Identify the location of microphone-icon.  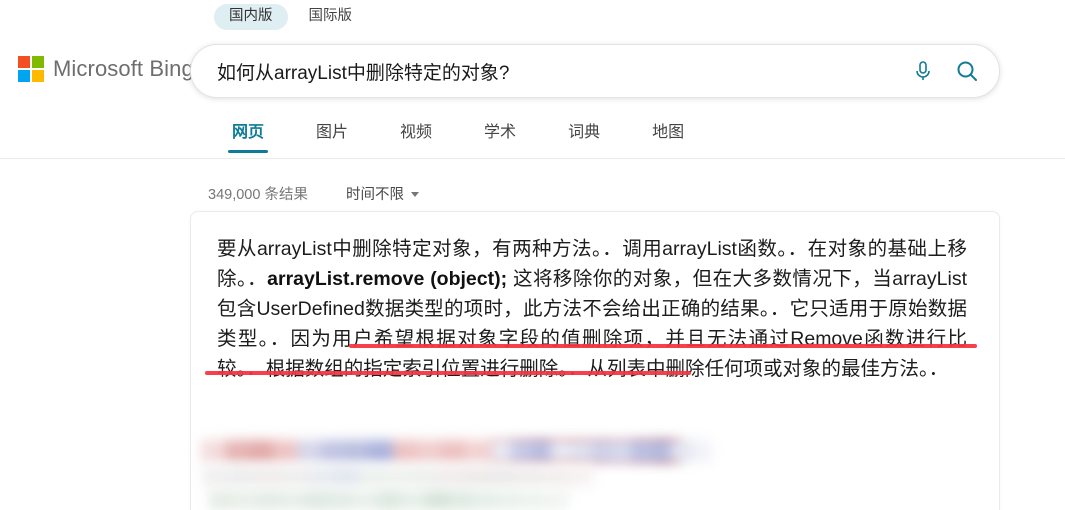
(923, 71).